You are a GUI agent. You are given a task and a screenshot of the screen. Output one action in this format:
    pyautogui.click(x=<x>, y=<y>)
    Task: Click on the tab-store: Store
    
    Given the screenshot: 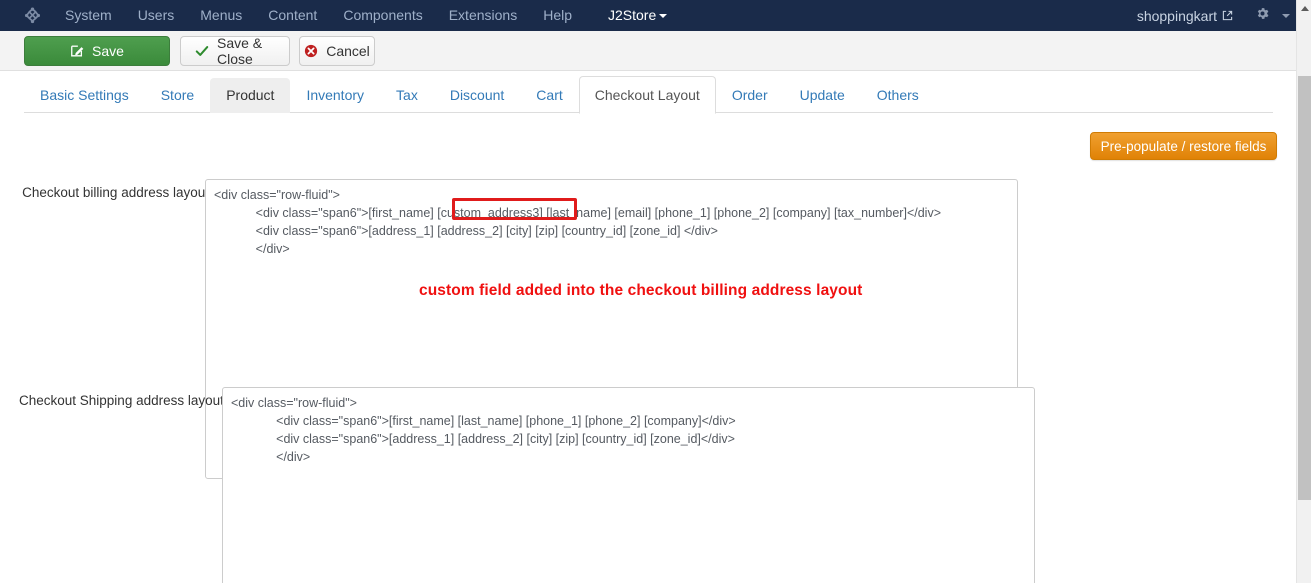 What is the action you would take?
    pyautogui.click(x=177, y=95)
    